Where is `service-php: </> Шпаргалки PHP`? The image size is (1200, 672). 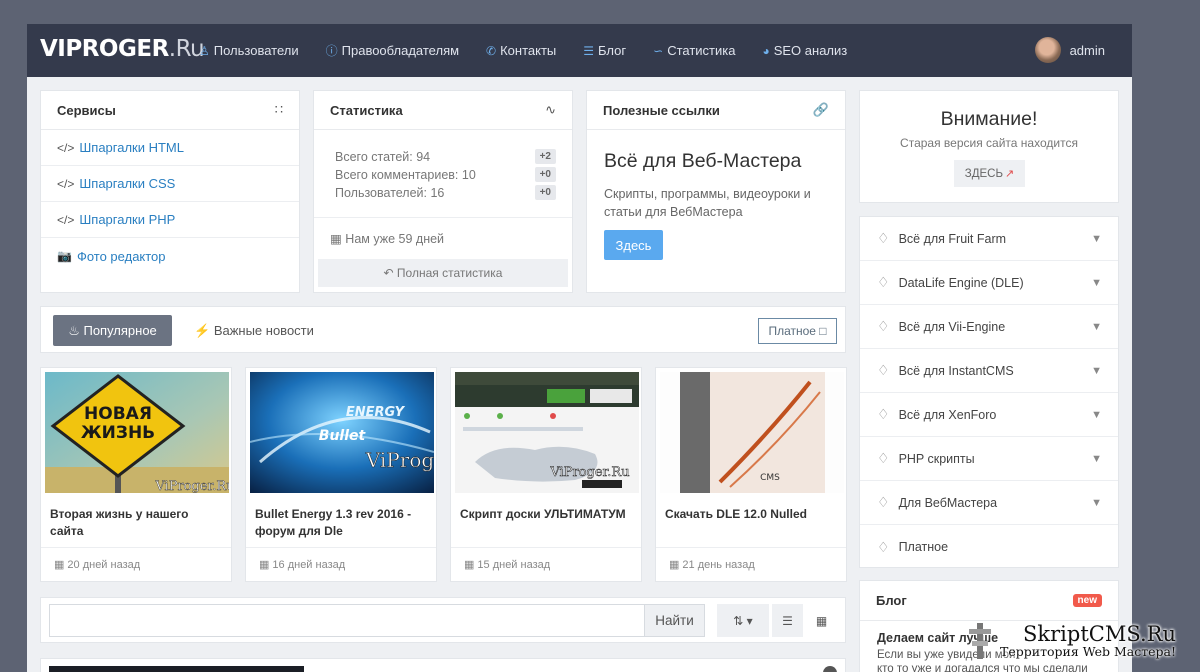
service-php: </> Шпаргалки PHP is located at coordinates (170, 220).